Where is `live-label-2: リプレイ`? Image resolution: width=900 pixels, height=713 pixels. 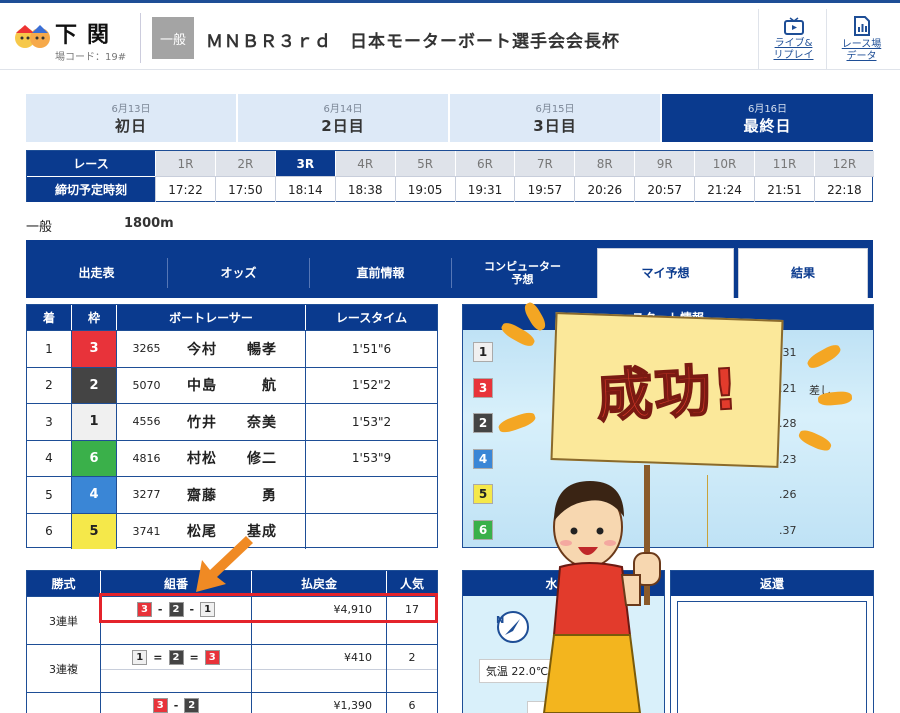
live-label-2: リプレイ is located at coordinates (793, 55).